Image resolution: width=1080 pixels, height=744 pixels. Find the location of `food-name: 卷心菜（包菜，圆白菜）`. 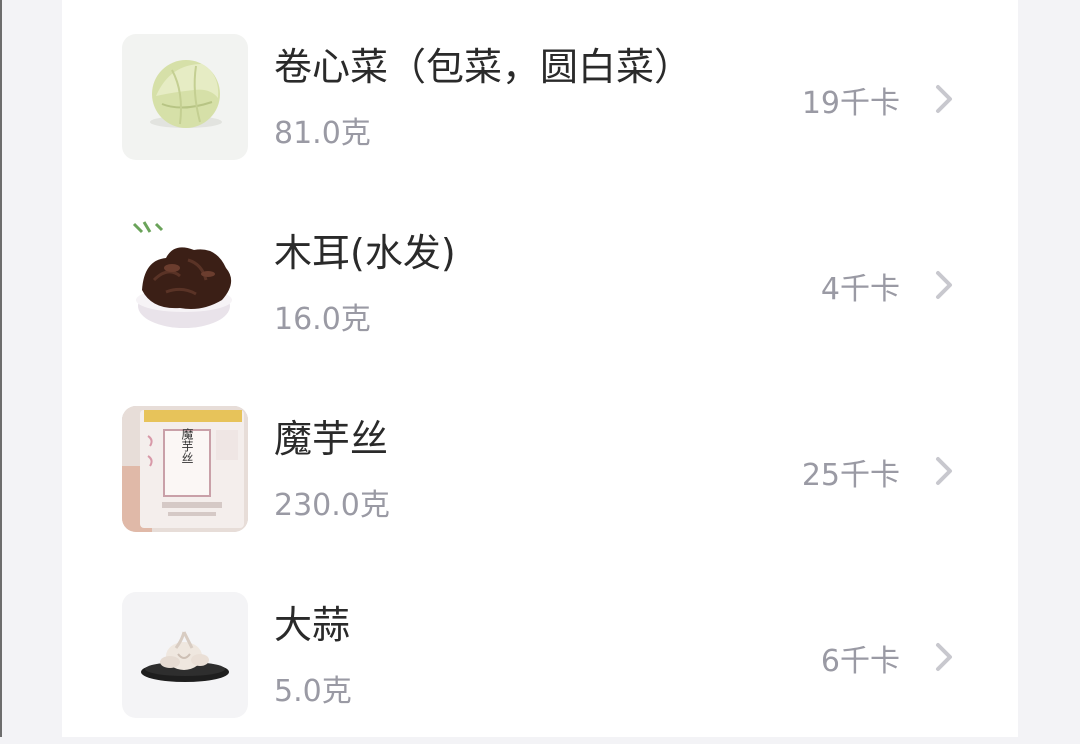

food-name: 卷心菜（包菜，圆白菜） is located at coordinates (483, 67).